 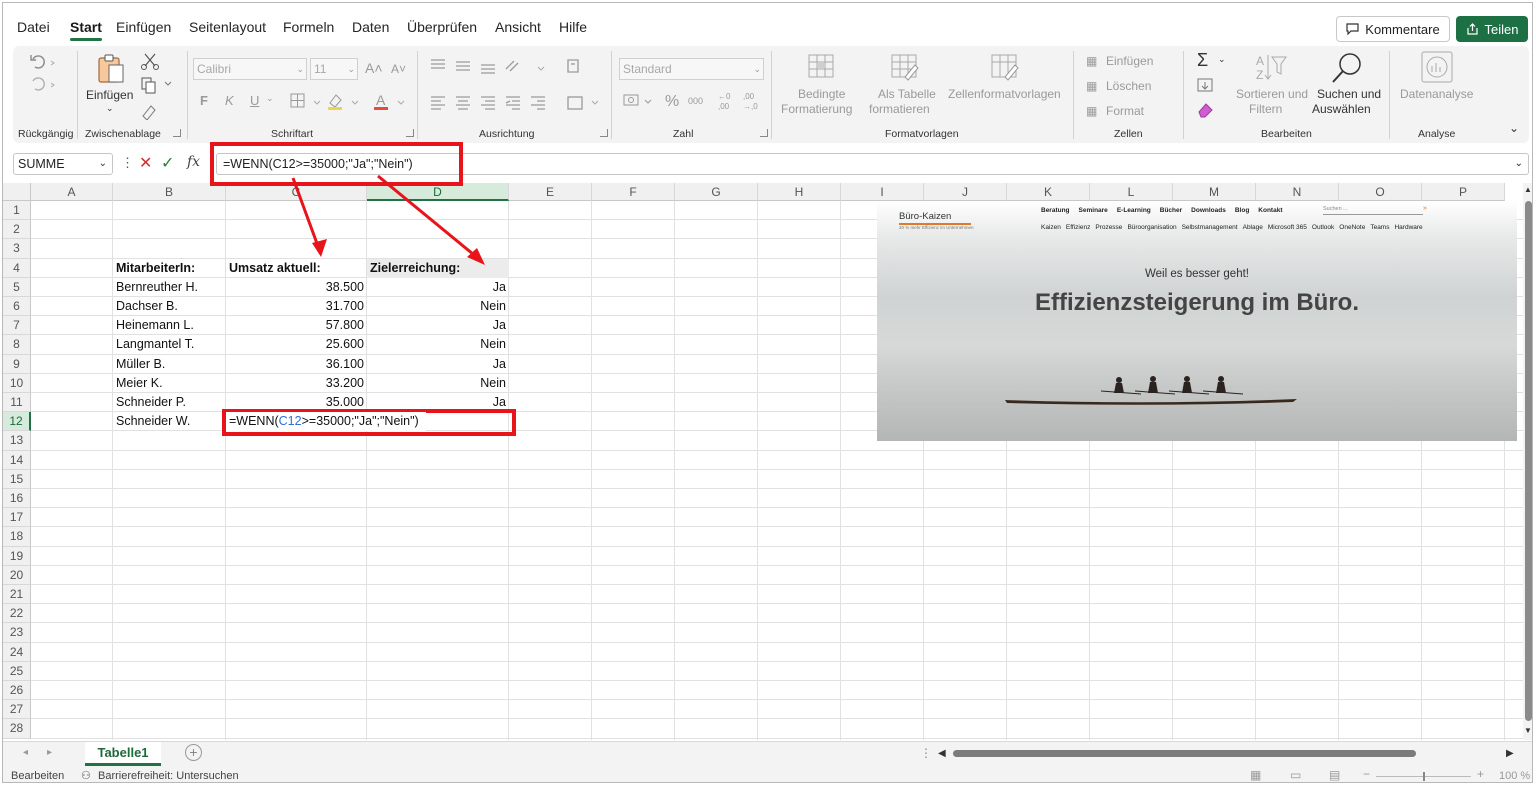 What do you see at coordinates (1222, 59) in the screenshot?
I see `autosum-chevron-icon: ⌄` at bounding box center [1222, 59].